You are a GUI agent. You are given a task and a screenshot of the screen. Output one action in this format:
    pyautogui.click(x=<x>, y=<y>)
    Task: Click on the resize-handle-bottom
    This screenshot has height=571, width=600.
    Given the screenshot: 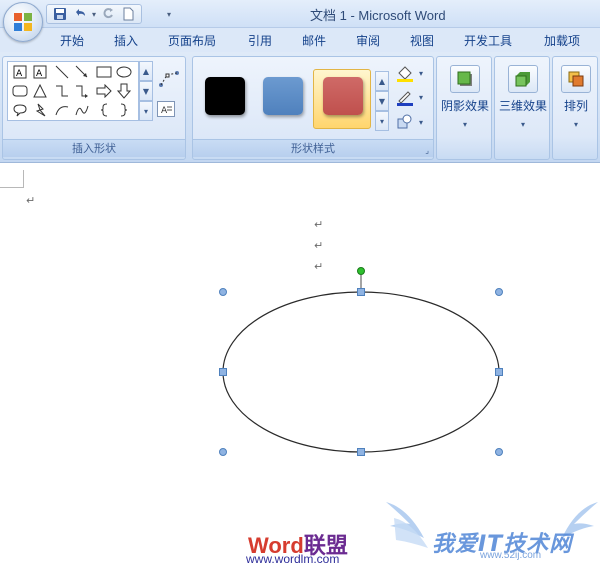 What is the action you would take?
    pyautogui.click(x=361, y=452)
    